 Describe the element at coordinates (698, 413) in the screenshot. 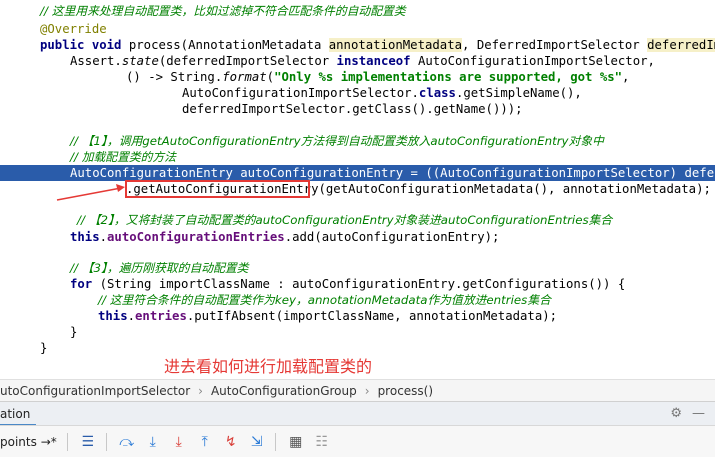

I see `minimize-icon: —` at that location.